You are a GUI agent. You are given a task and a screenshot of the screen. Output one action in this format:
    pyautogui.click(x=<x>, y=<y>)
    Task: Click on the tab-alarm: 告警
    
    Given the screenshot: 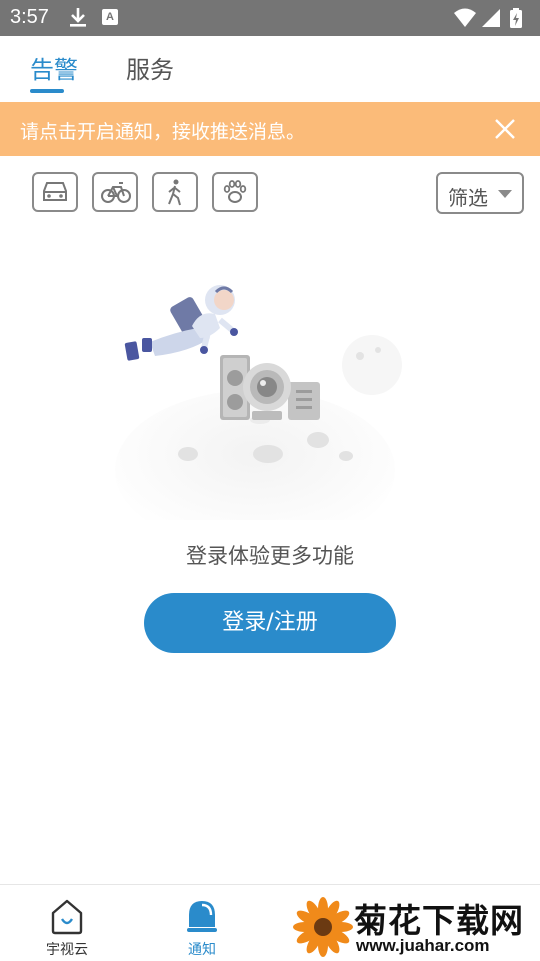 What is the action you would take?
    pyautogui.click(x=54, y=67)
    